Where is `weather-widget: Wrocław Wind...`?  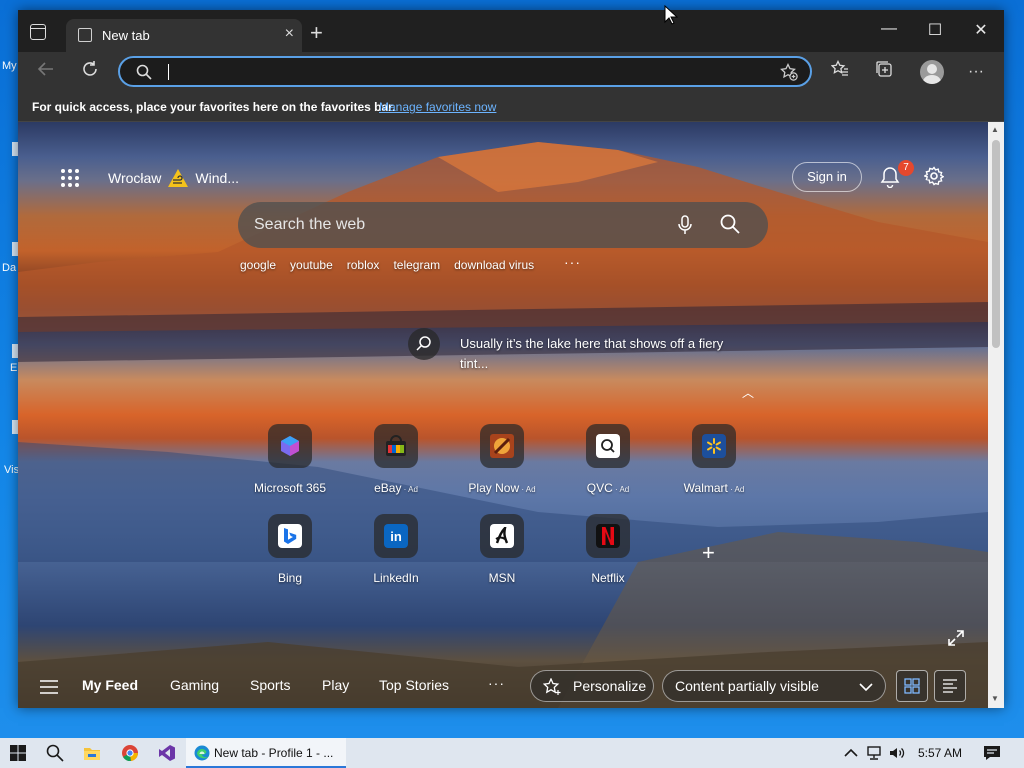
weather-widget: Wrocław Wind... is located at coordinates (173, 178).